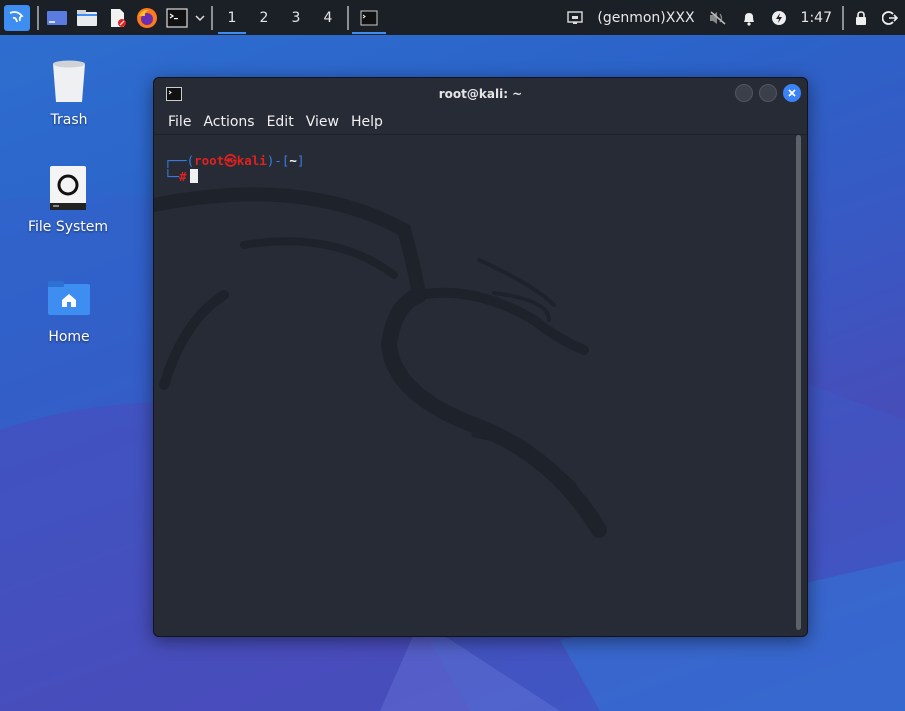 This screenshot has height=711, width=905. I want to click on shell-prompt: ┌──(root㉿kali)-[~] └─#, so click(234, 169).